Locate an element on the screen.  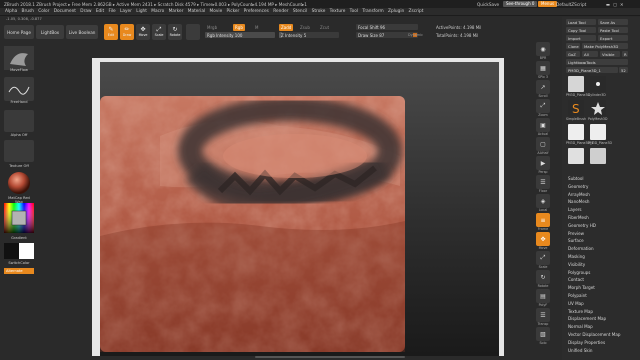
menu-alpha: Alpha is located at coordinates (11, 11).